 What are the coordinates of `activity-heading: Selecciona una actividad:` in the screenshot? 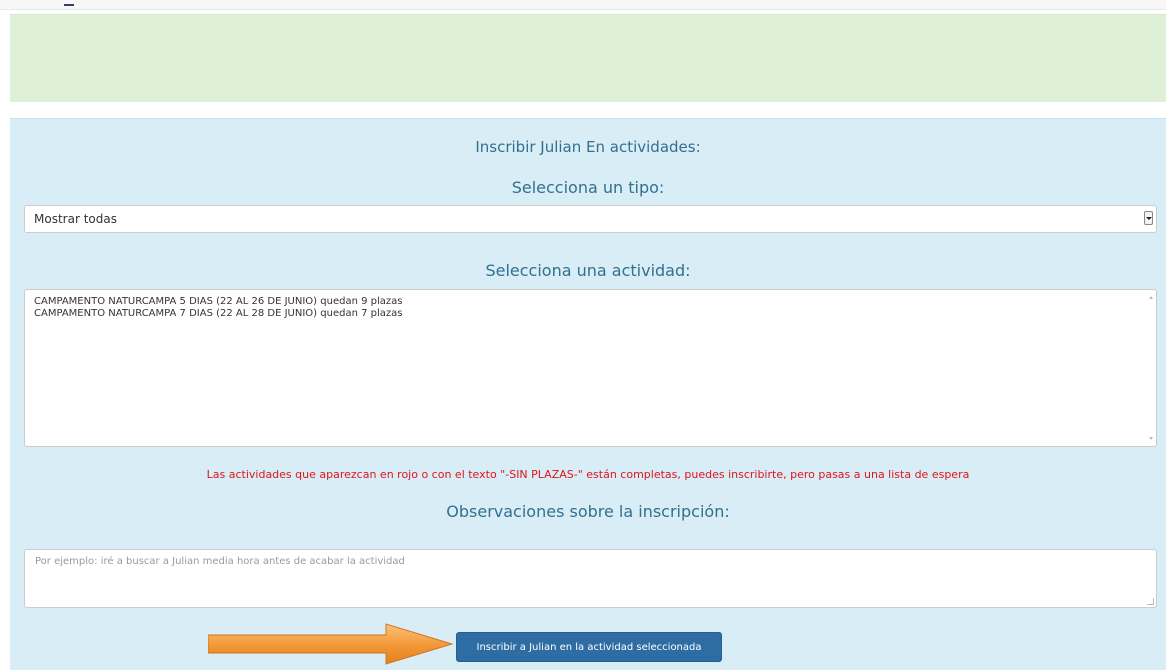 It's located at (588, 270).